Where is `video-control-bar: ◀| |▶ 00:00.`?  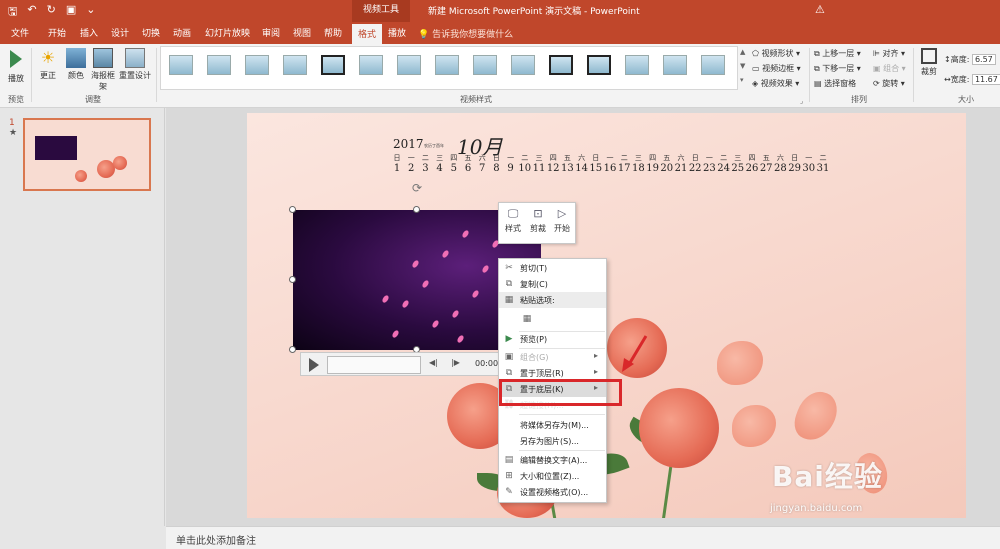
video-control-bar: ◀| |▶ 00:00. is located at coordinates (400, 364).